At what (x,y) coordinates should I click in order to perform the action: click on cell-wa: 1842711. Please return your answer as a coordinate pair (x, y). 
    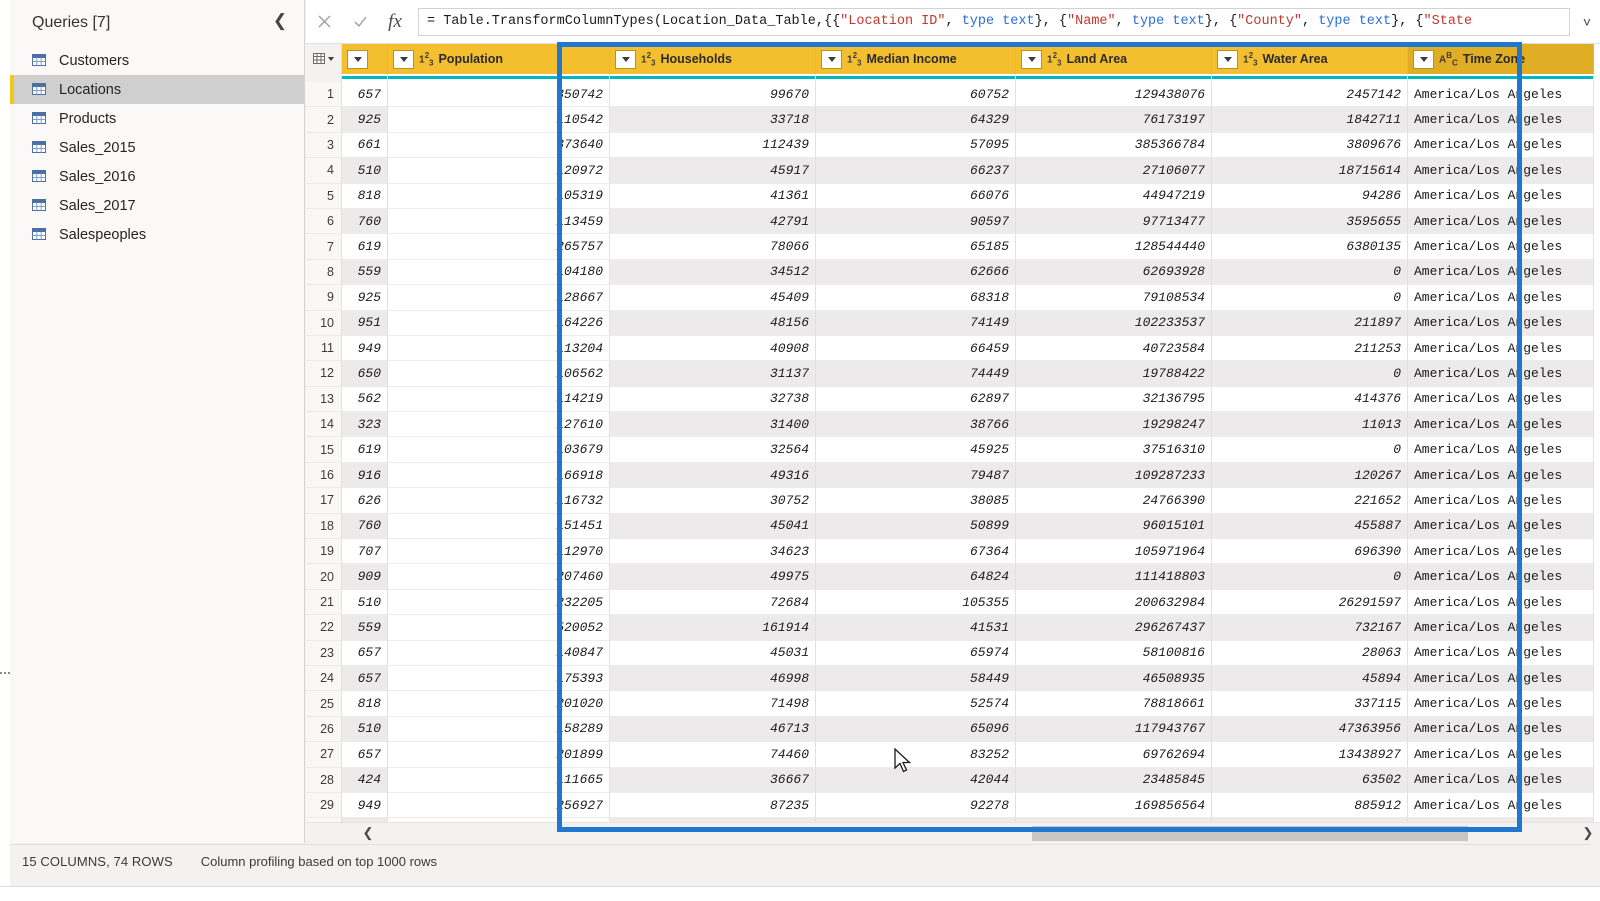
    Looking at the image, I should click on (1310, 120).